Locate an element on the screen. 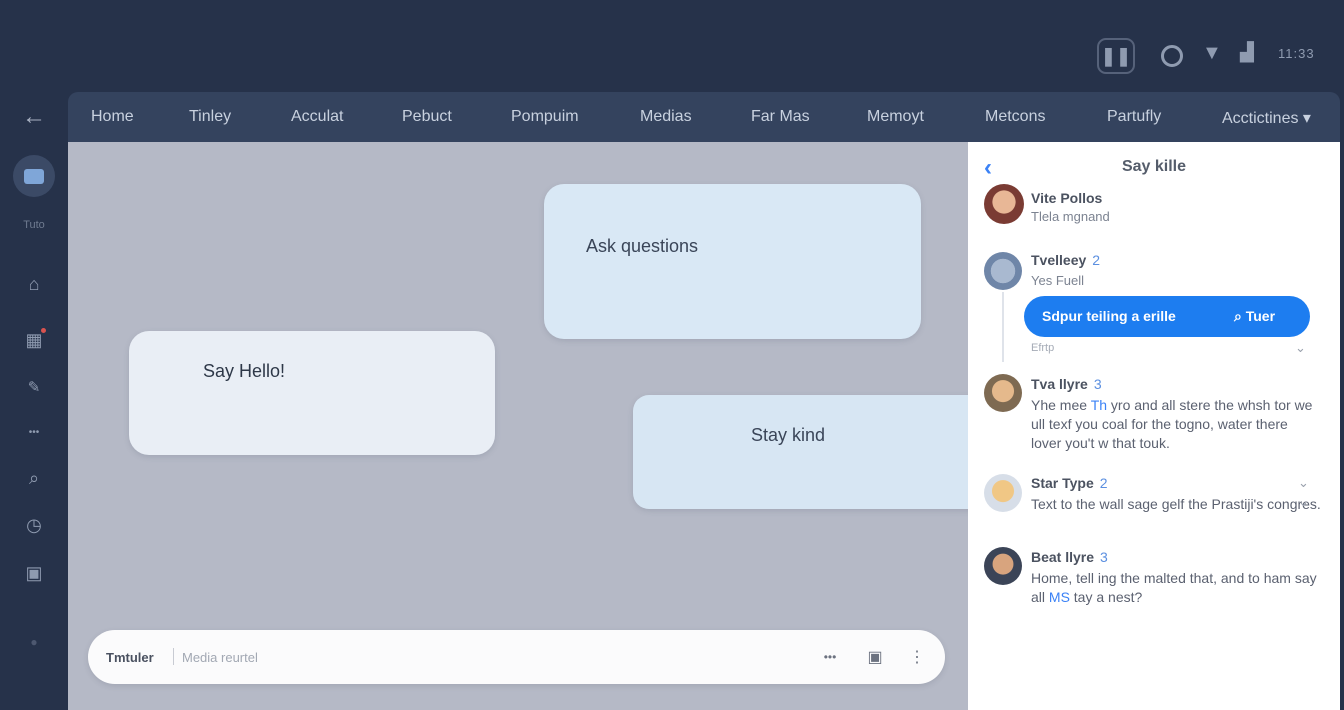 Image resolution: width=1344 pixels, height=710 pixels. tab-partufly: Partufly is located at coordinates (1134, 117).